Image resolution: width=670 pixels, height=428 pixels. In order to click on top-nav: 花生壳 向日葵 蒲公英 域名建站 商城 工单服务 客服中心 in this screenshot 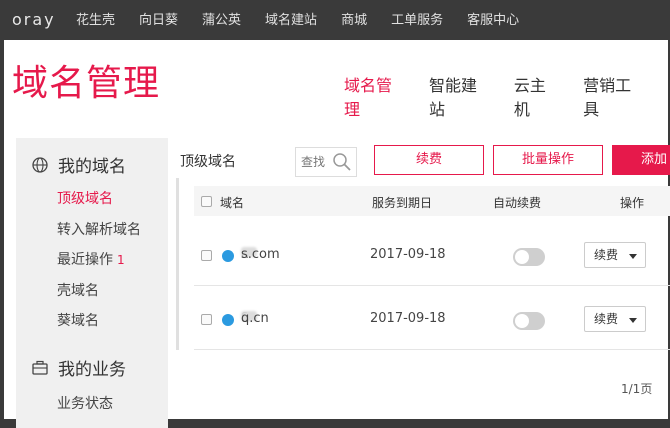, I will do `click(295, 20)`.